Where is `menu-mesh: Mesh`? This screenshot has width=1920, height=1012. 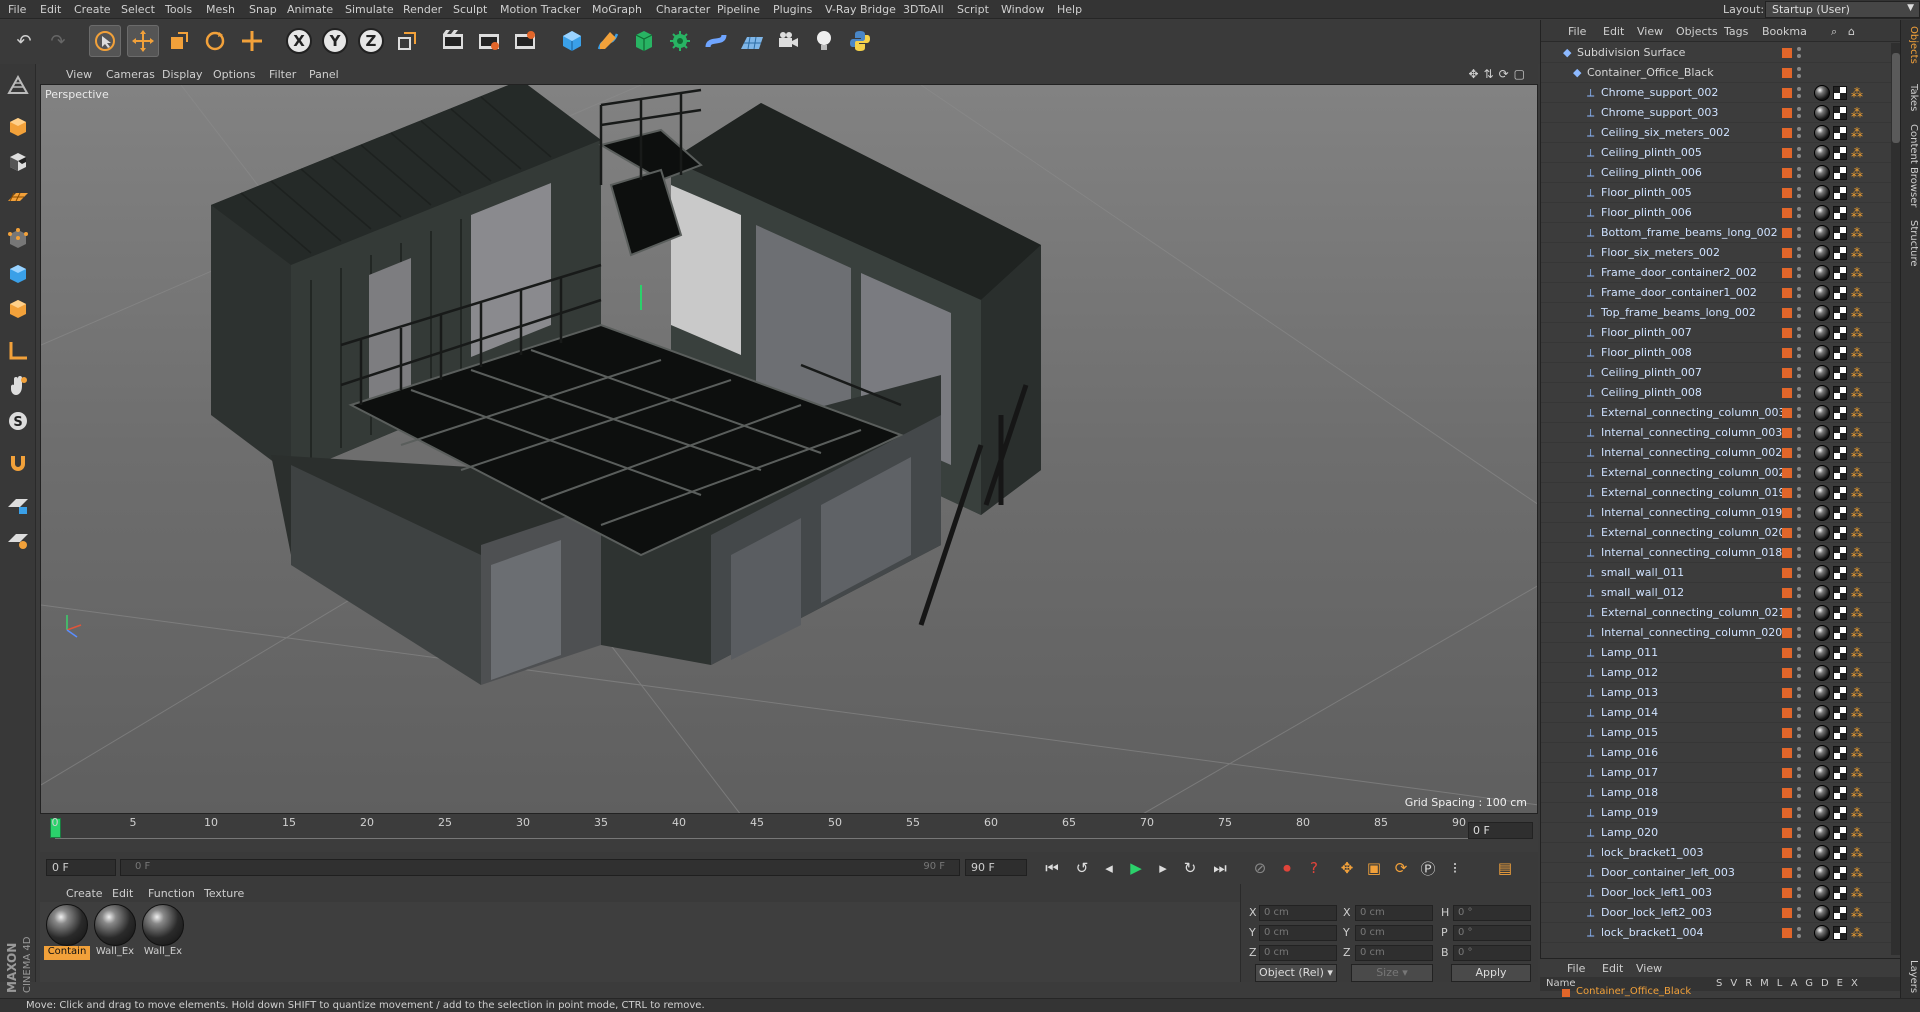 menu-mesh: Mesh is located at coordinates (220, 9).